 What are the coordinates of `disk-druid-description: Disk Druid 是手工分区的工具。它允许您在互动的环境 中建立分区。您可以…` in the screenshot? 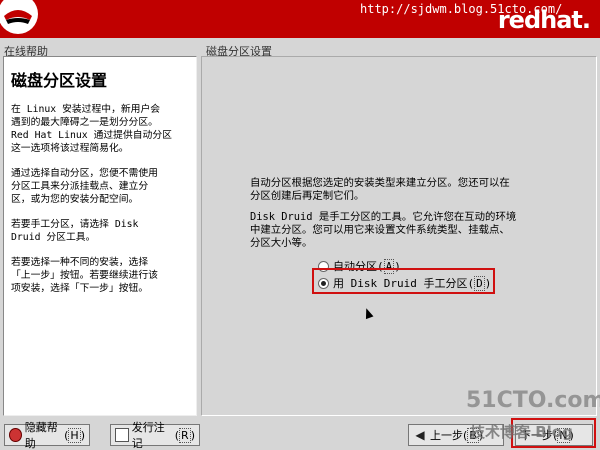 It's located at (383, 230).